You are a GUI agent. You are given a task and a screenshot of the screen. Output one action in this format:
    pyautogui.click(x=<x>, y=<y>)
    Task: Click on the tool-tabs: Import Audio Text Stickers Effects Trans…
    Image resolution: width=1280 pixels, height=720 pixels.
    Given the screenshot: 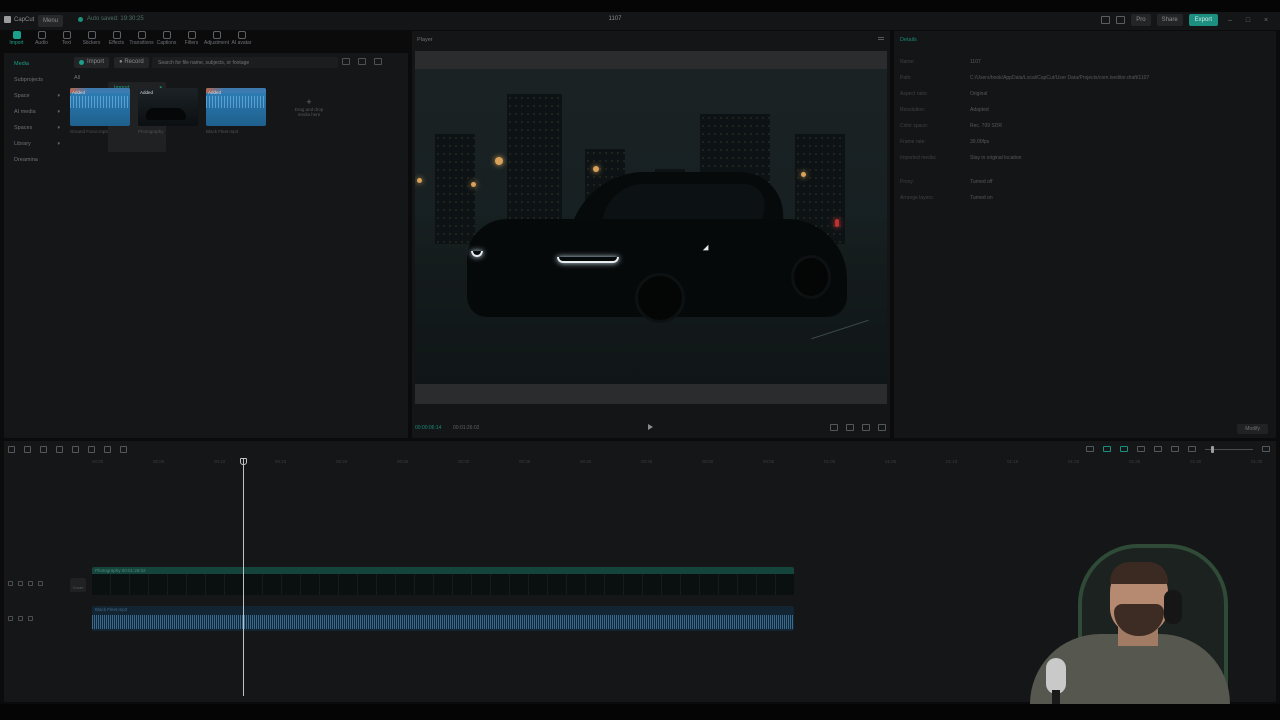 What is the action you would take?
    pyautogui.click(x=129, y=41)
    